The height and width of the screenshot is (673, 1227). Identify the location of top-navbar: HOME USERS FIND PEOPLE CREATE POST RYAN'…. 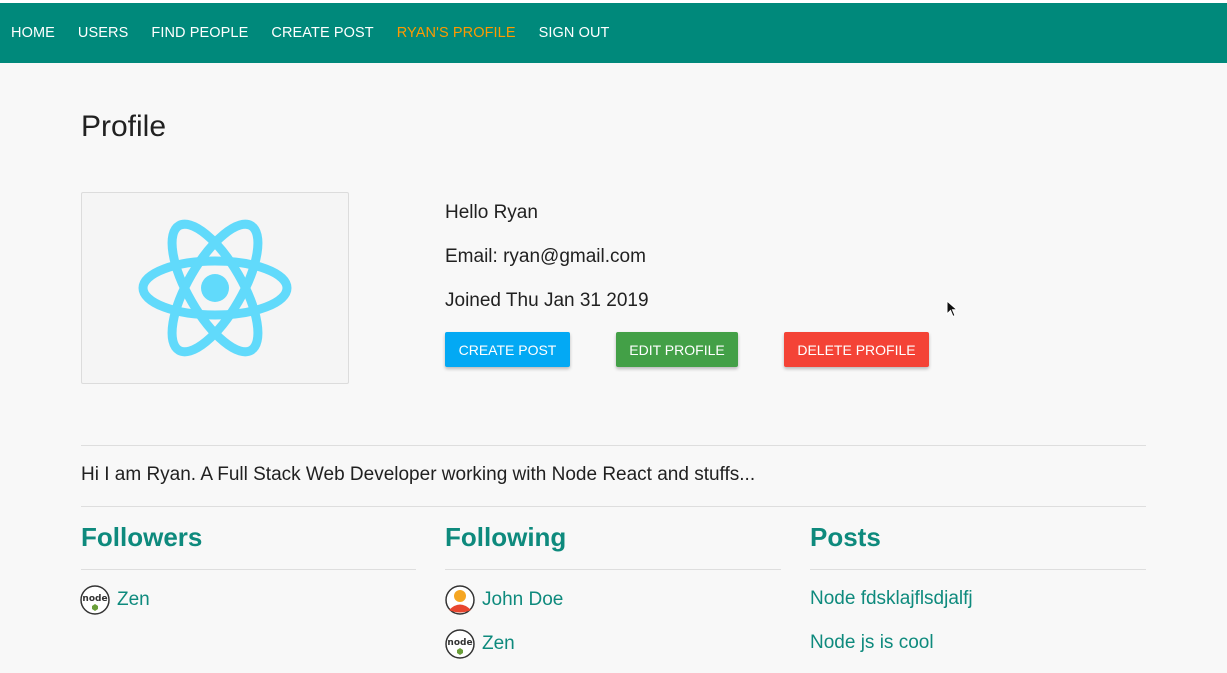
(613, 33).